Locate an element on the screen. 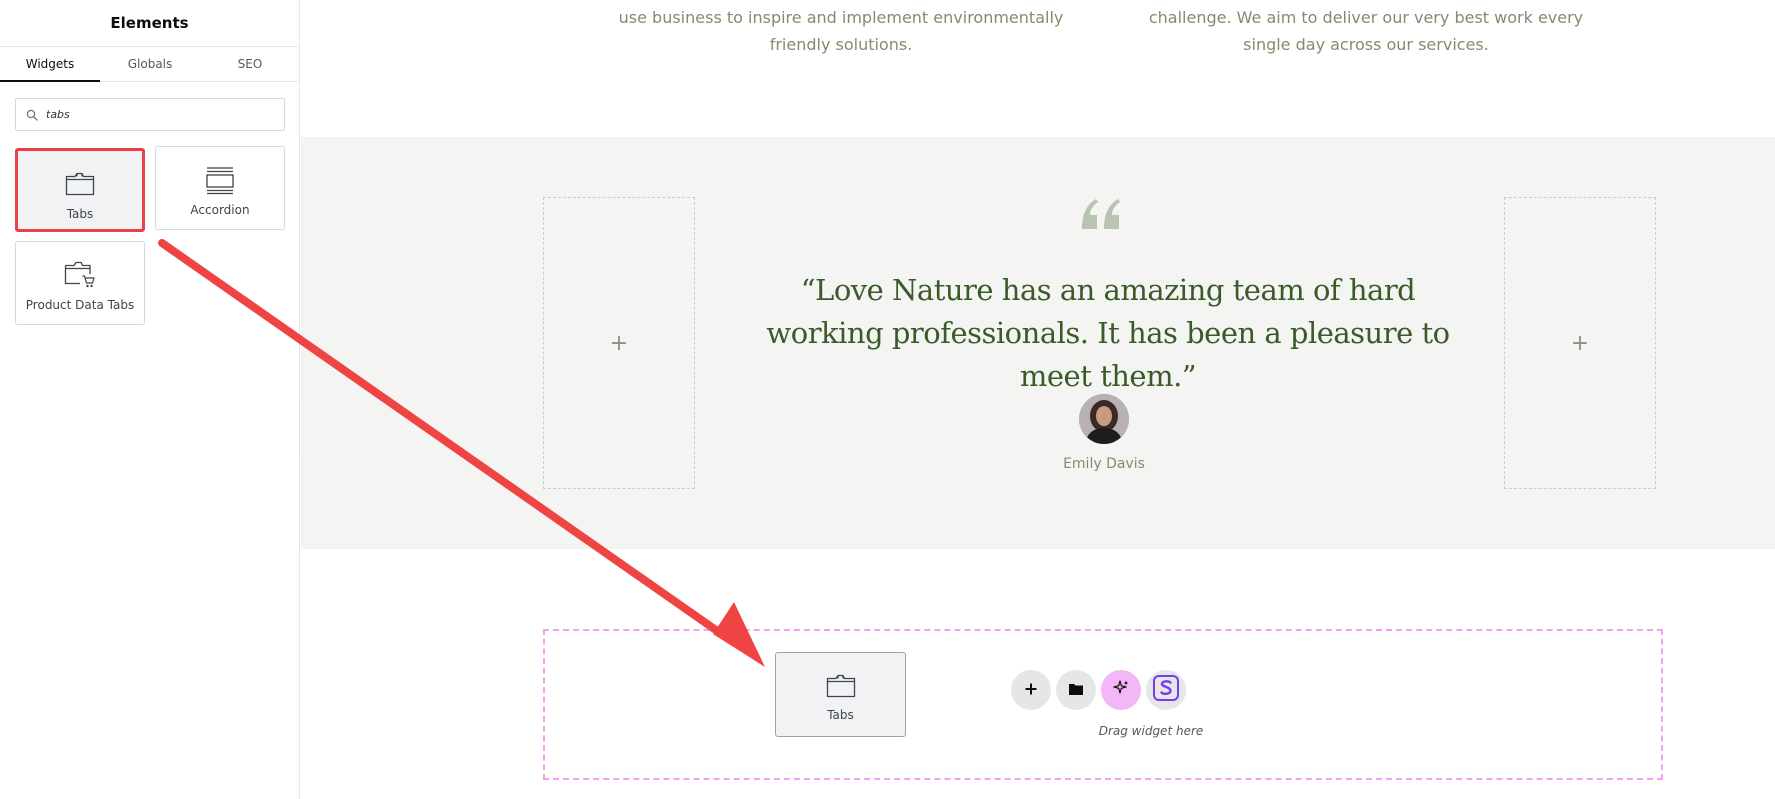  sparkle-icon is located at coordinates (1121, 690).